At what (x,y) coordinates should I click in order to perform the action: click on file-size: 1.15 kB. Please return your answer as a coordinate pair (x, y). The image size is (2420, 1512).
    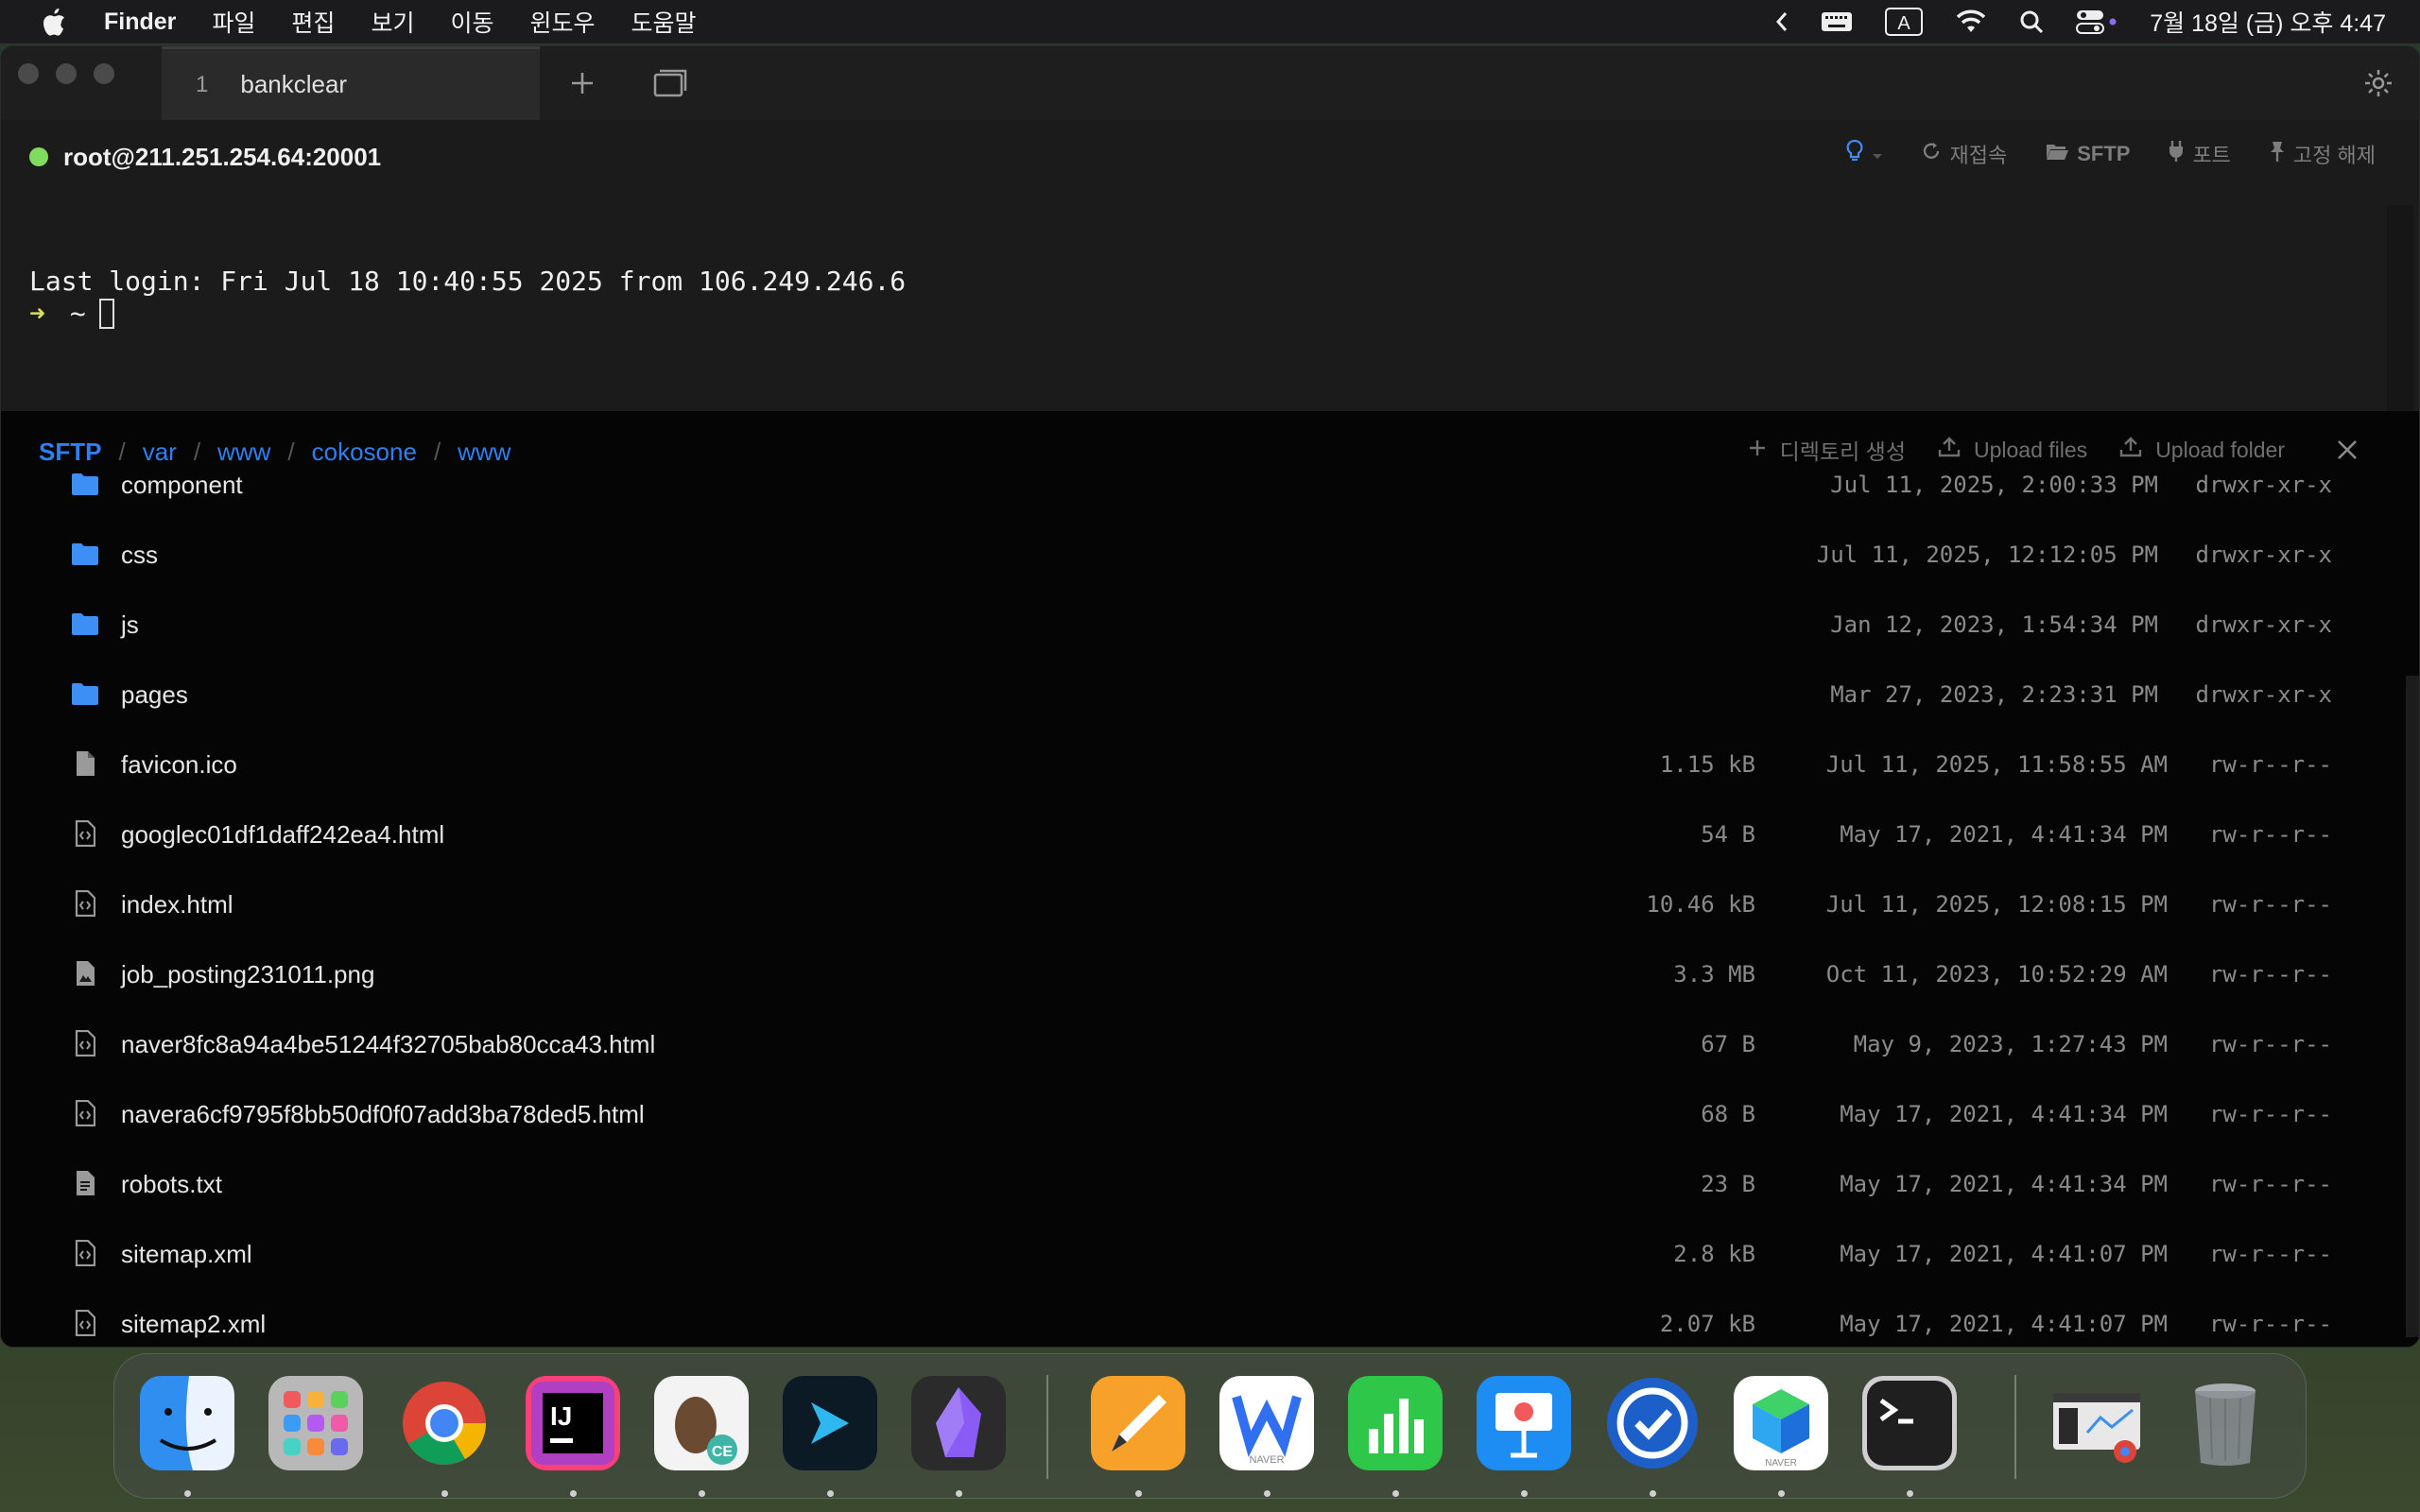
    Looking at the image, I should click on (1707, 764).